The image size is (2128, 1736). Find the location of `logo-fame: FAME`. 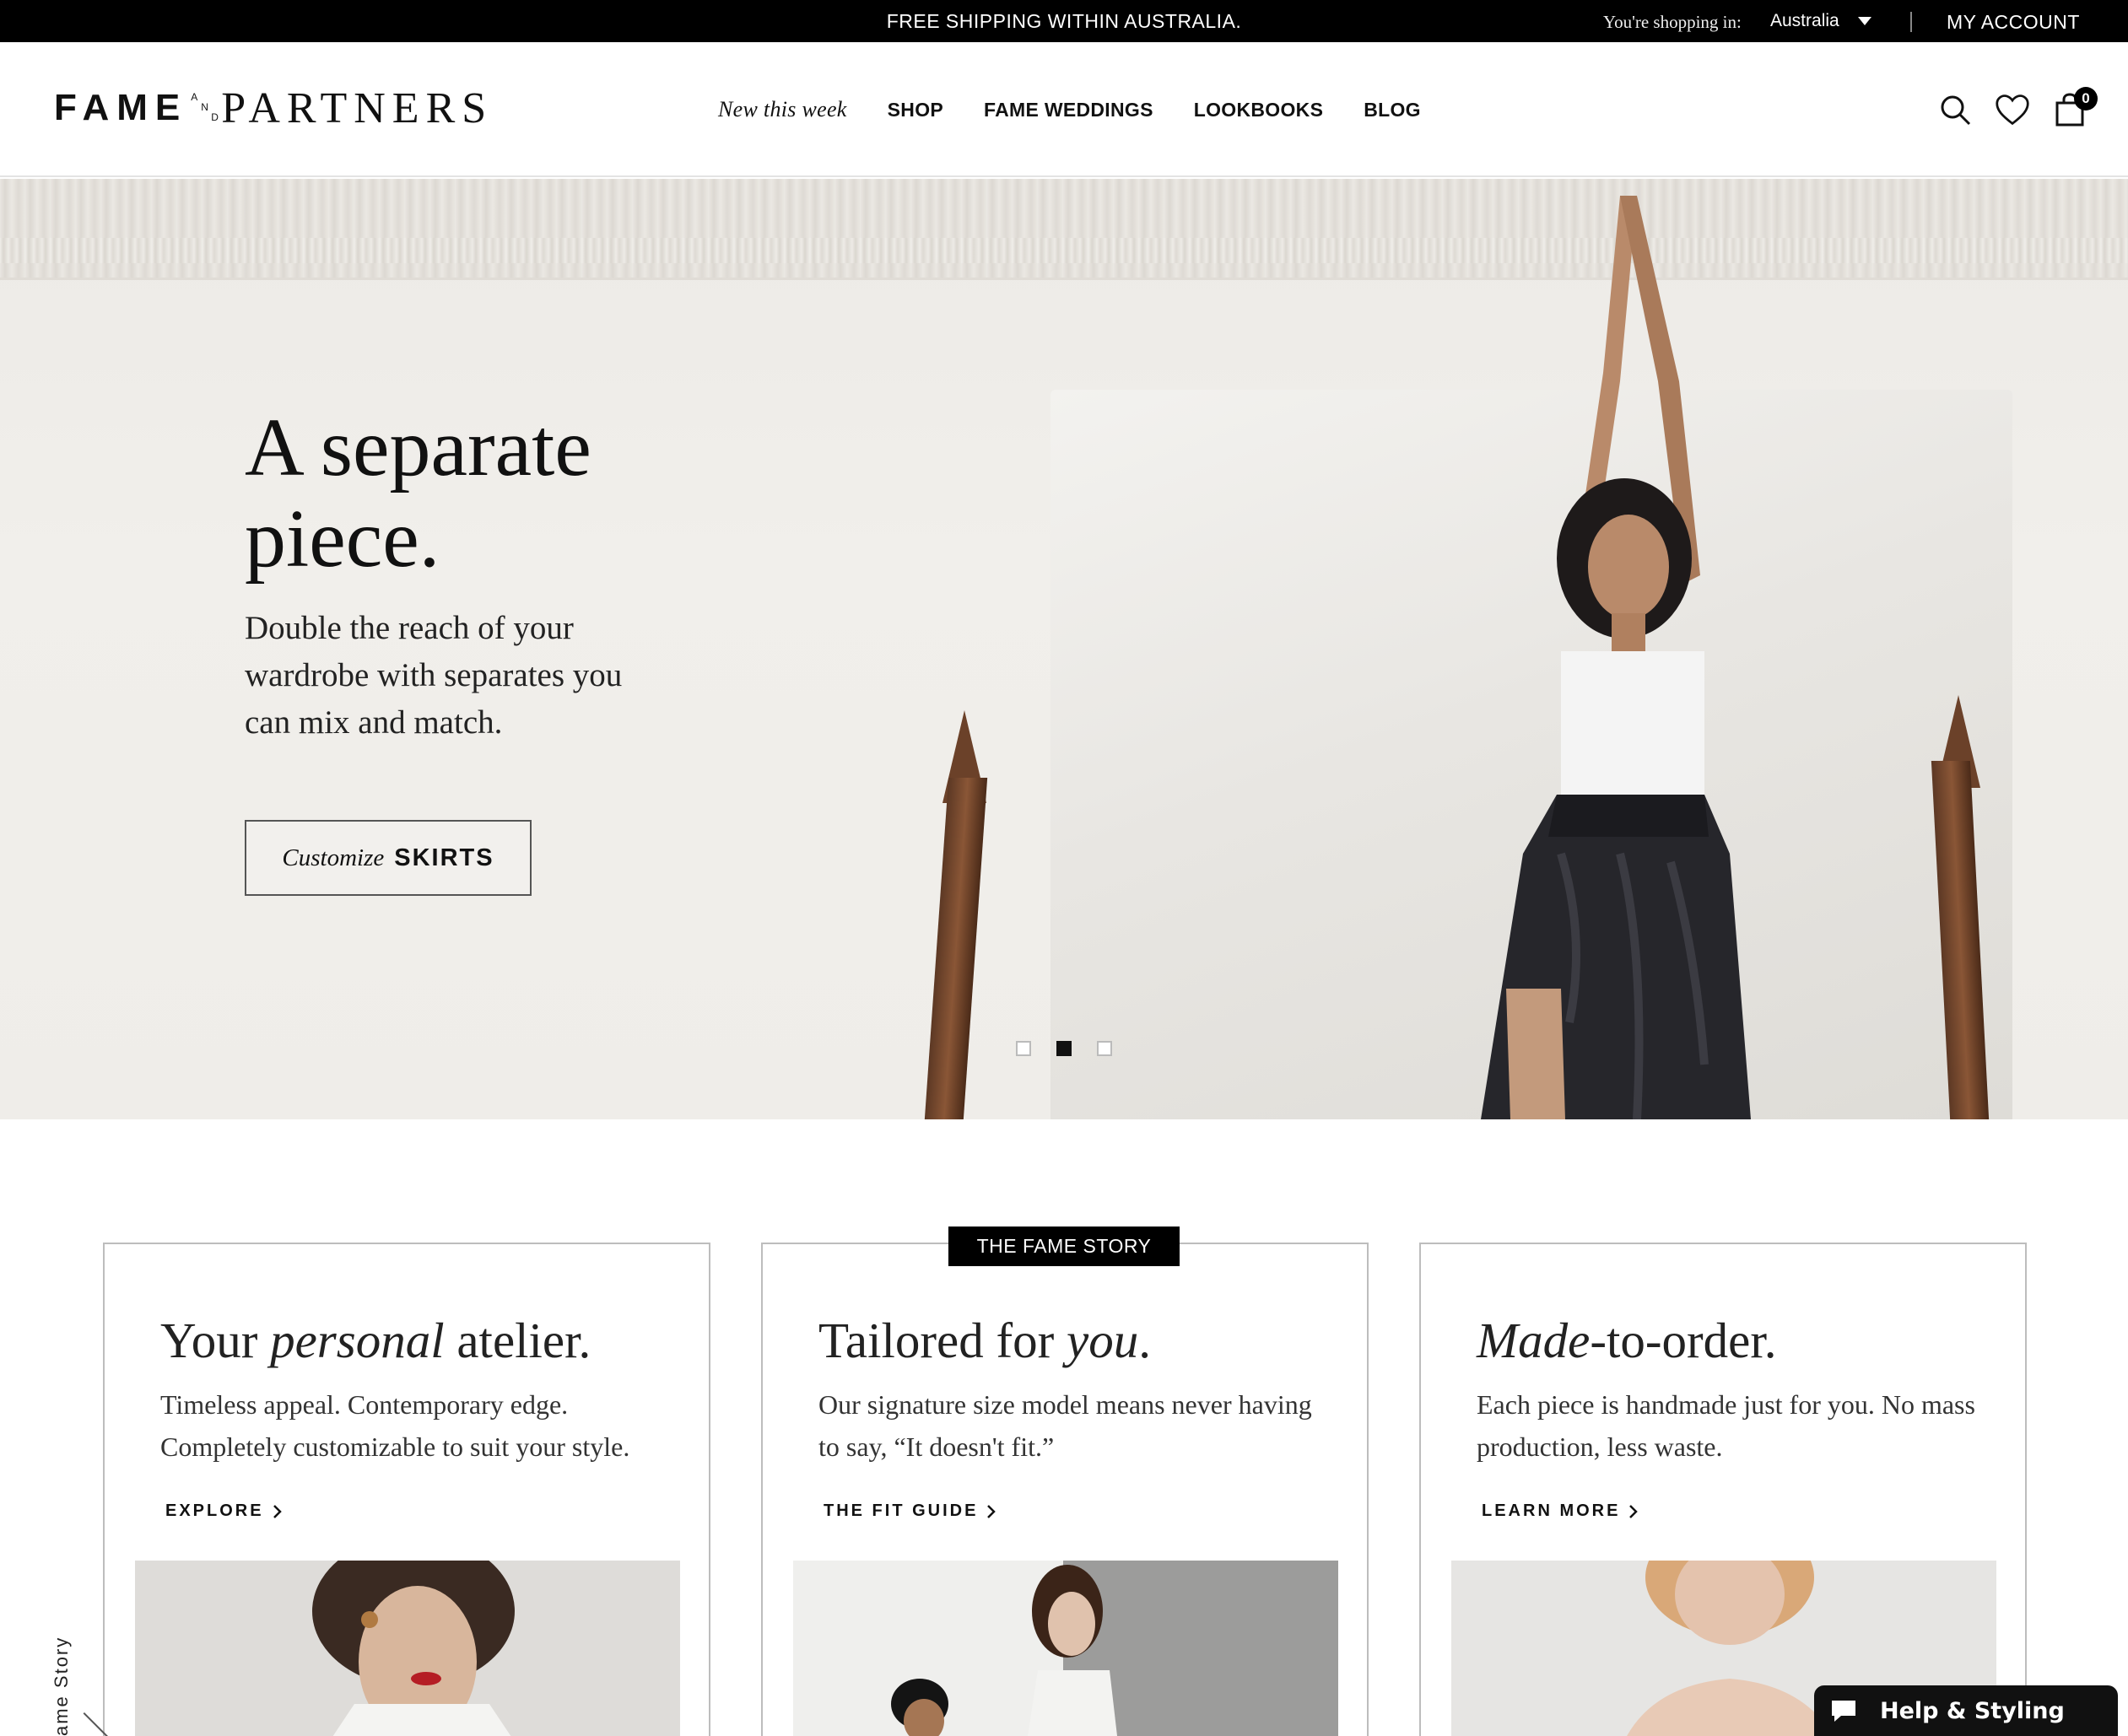

logo-fame: FAME is located at coordinates (121, 108).